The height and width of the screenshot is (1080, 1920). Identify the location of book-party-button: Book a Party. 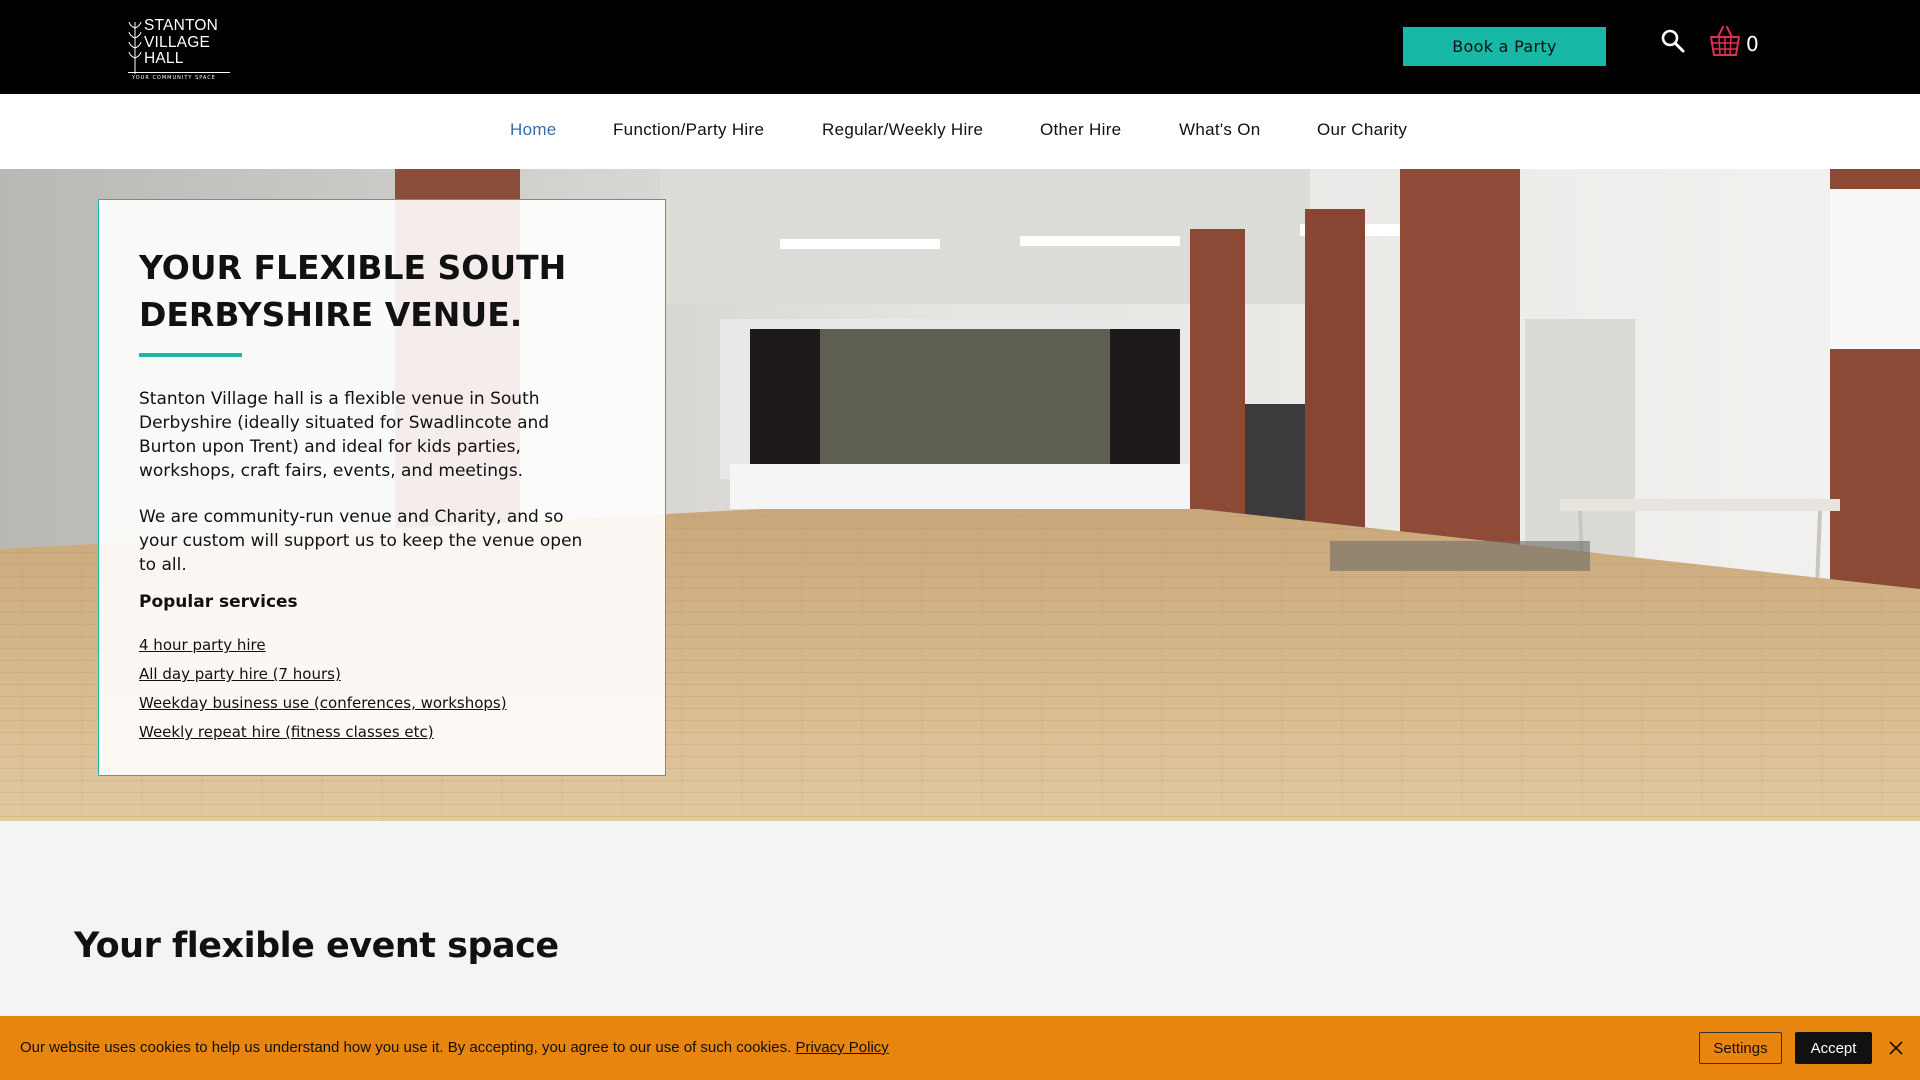
(1504, 46).